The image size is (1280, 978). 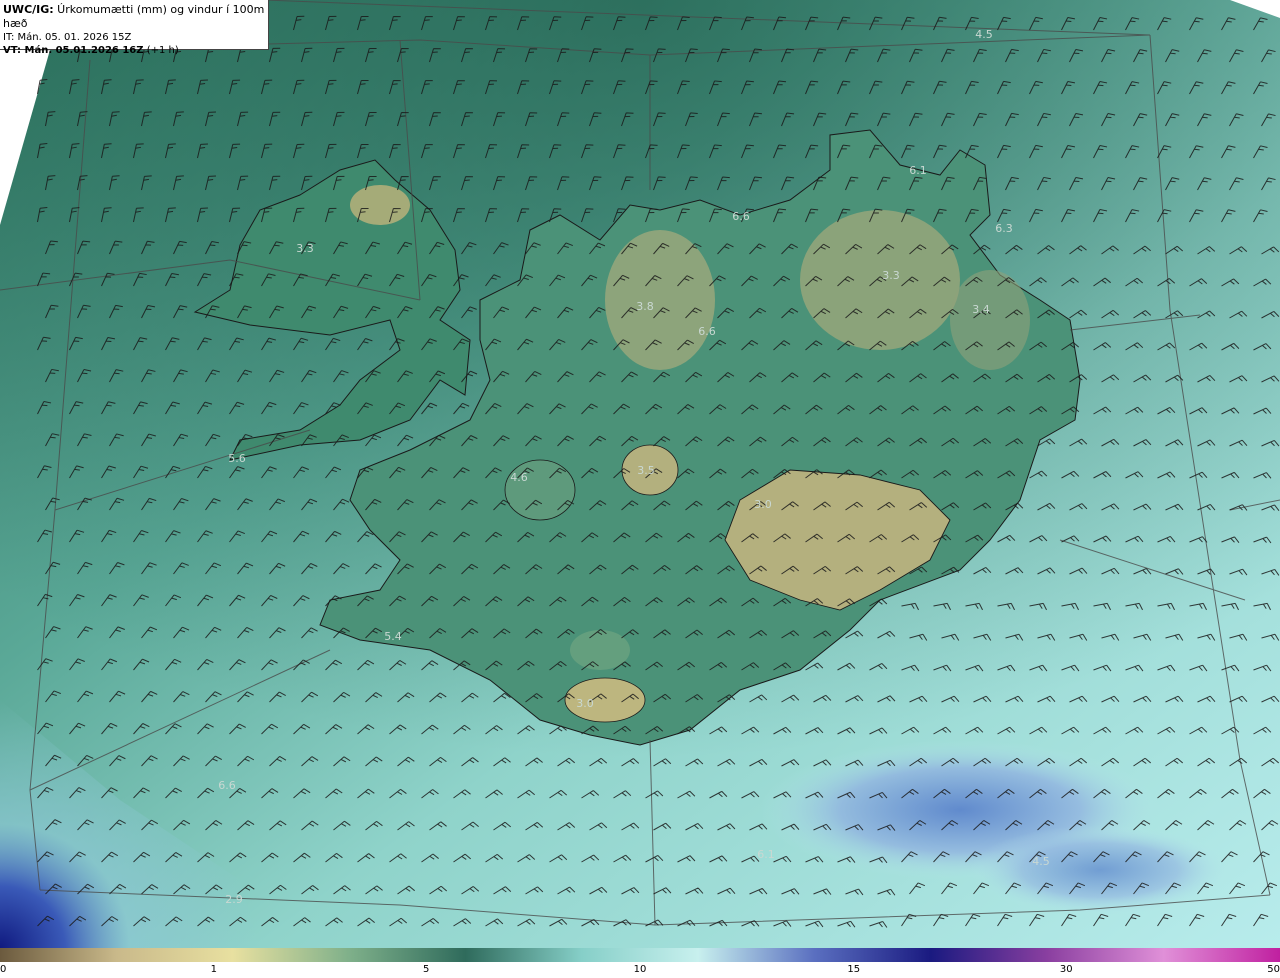 What do you see at coordinates (28, 9) in the screenshot?
I see `model-id: UWC/IG:` at bounding box center [28, 9].